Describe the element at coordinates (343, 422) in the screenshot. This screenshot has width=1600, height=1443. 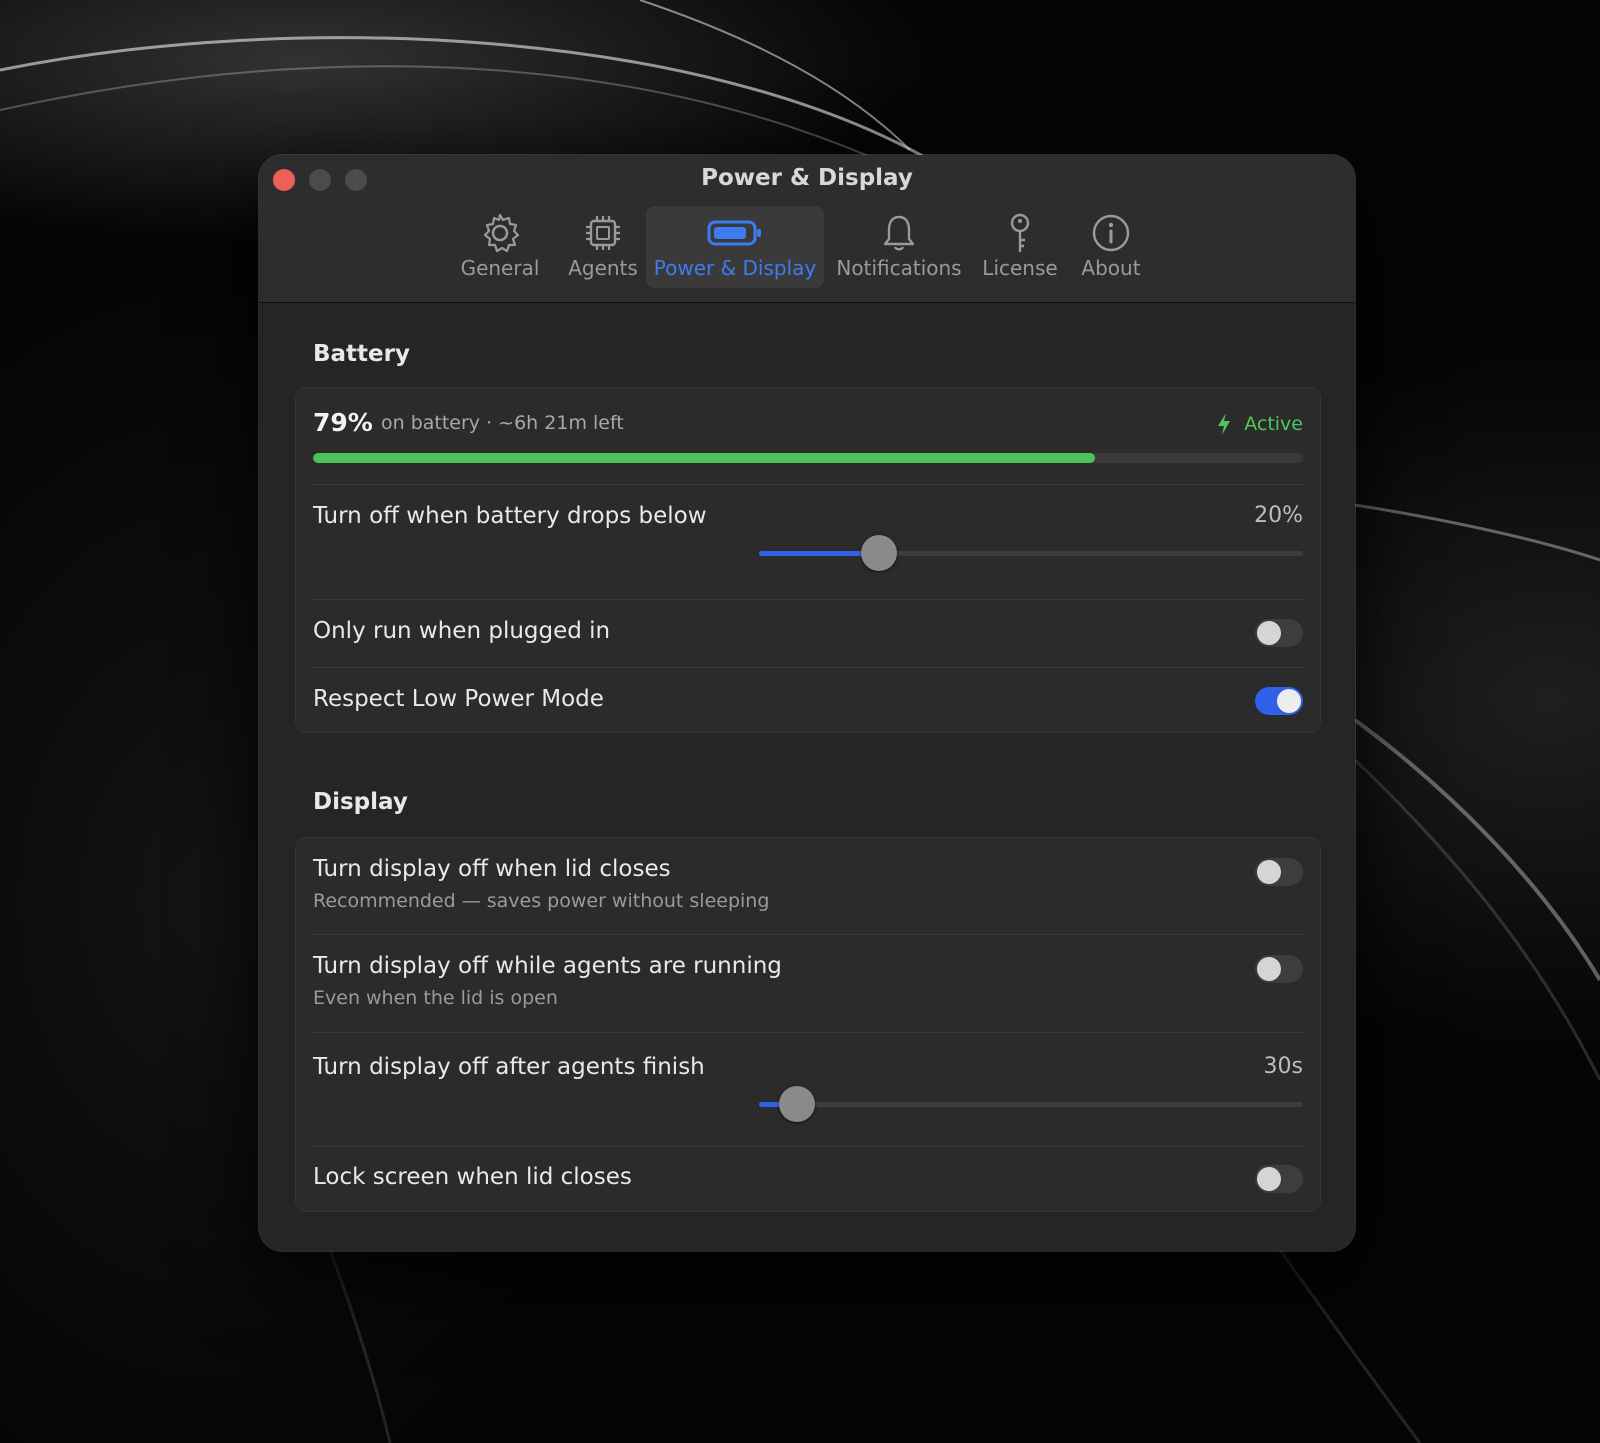
I see `battery-percent: 79%` at that location.